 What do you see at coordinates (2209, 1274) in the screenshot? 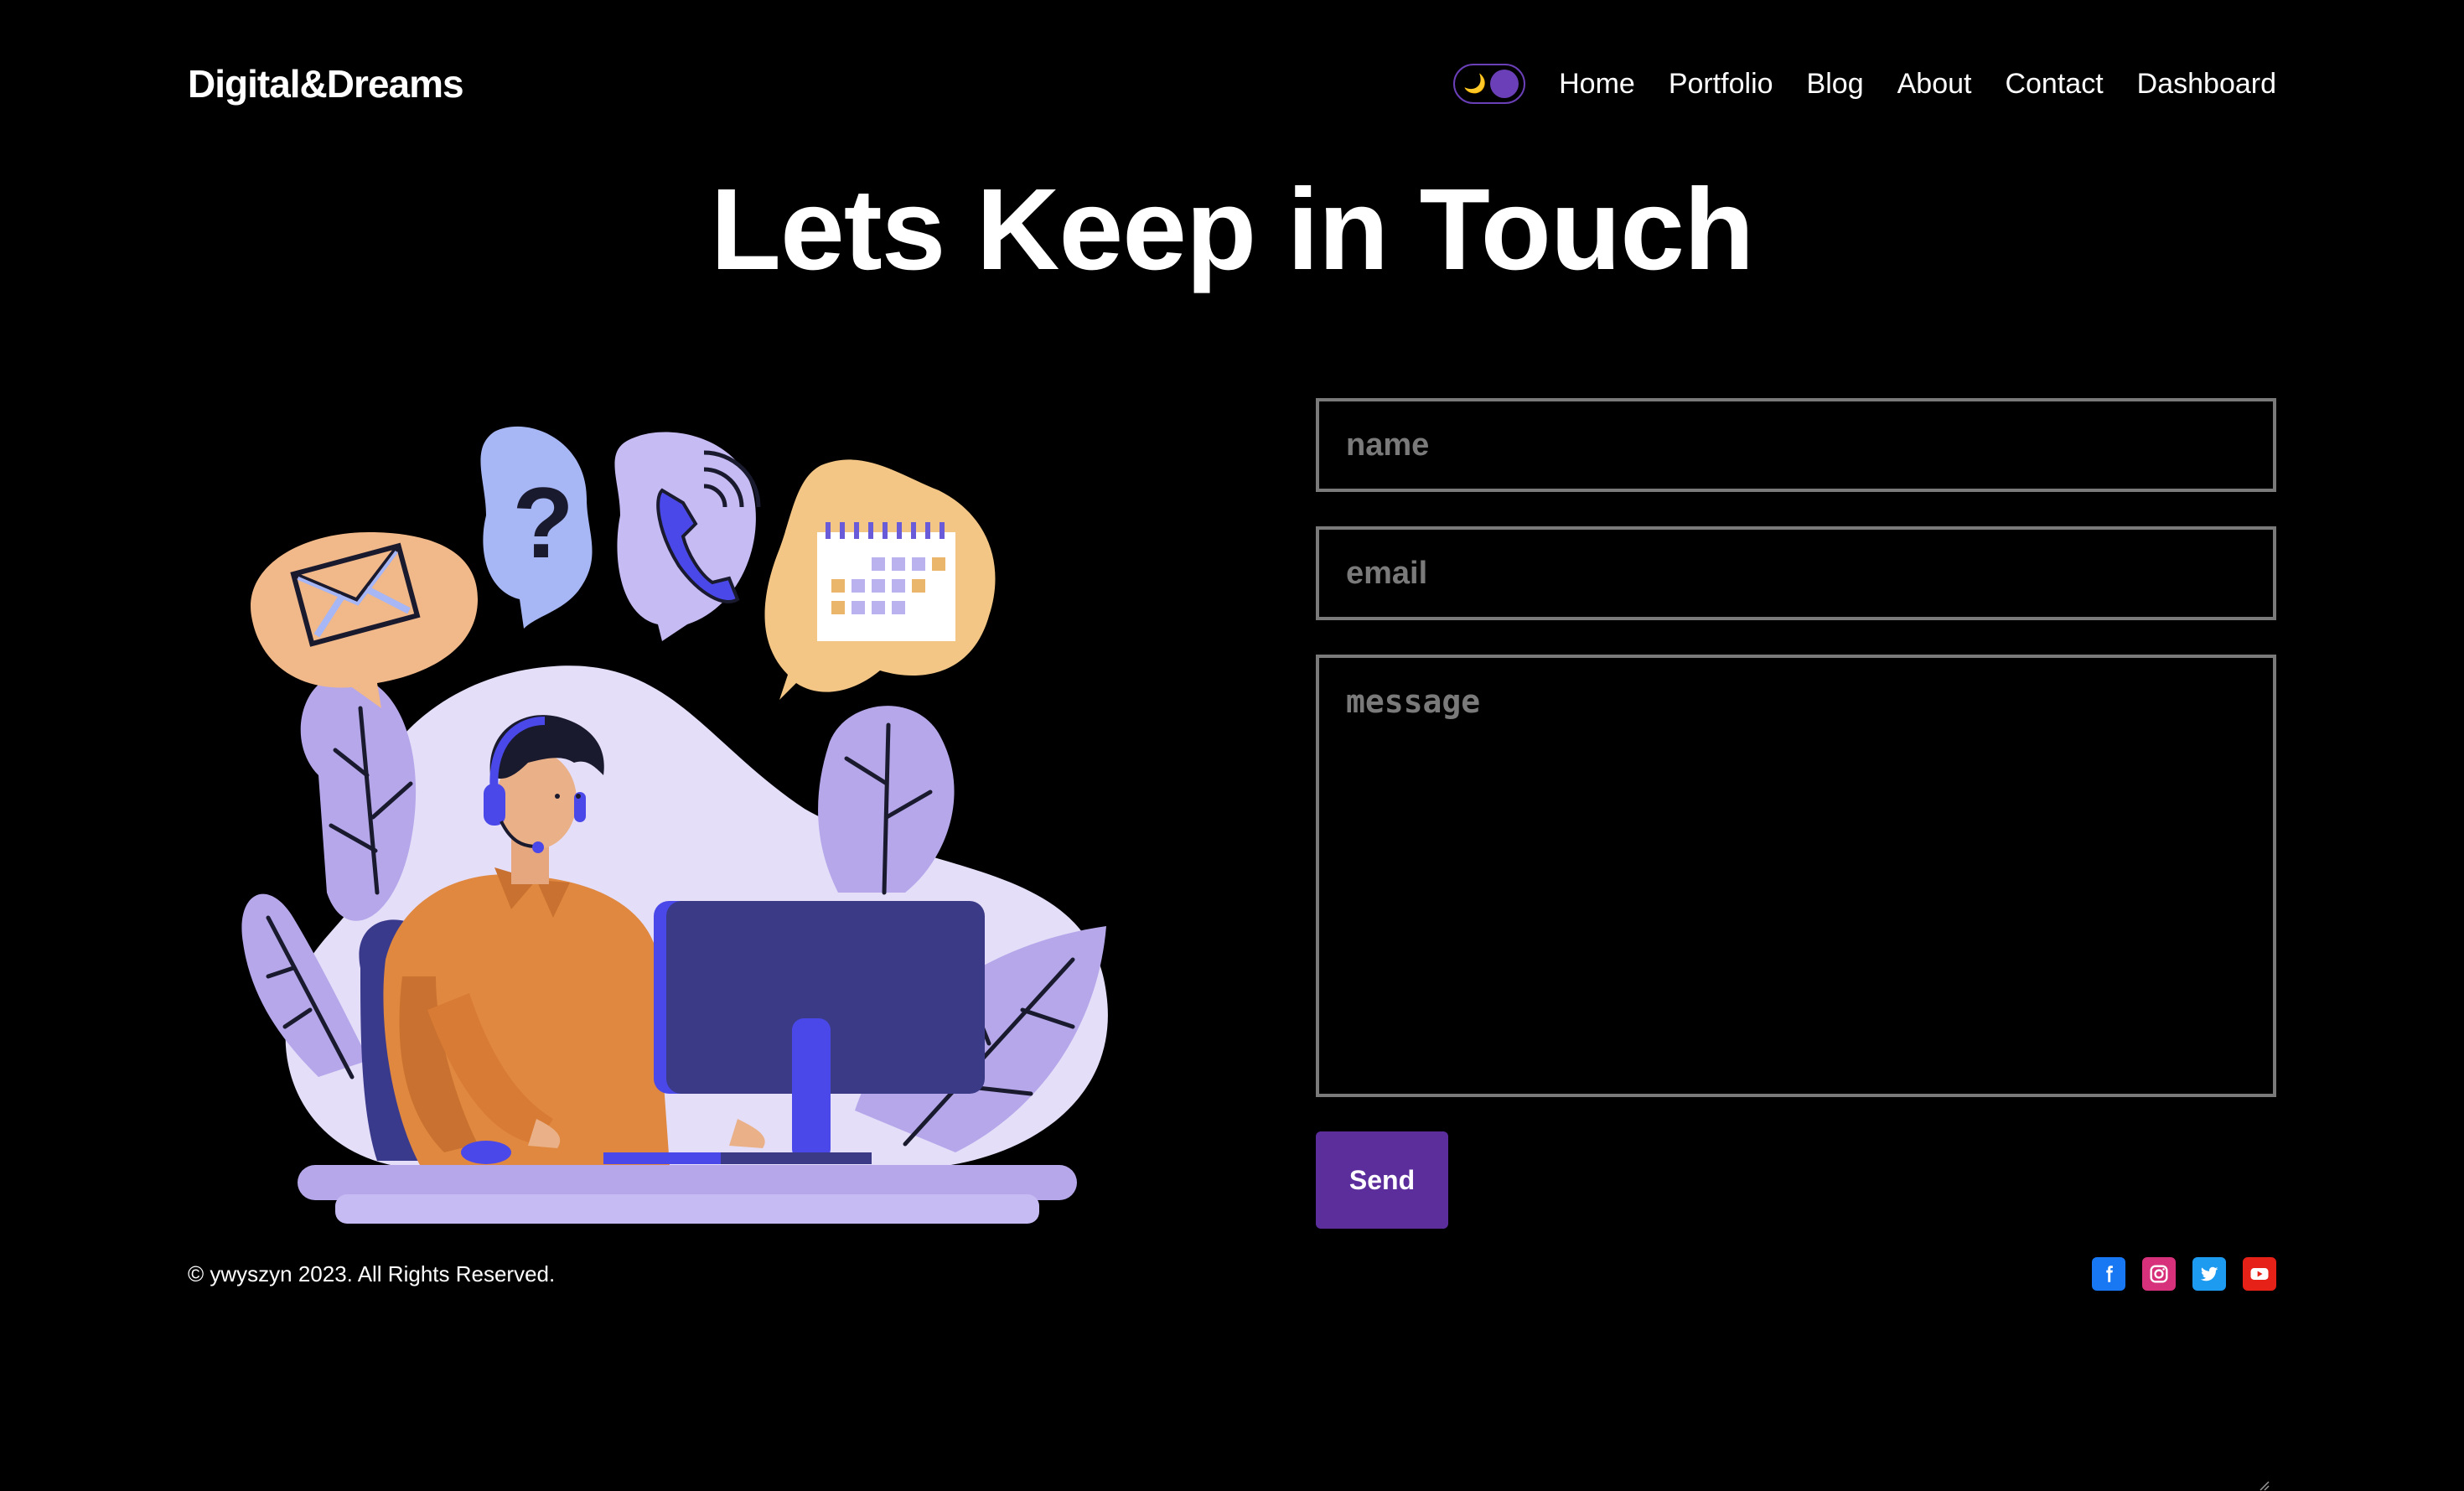
I see `twitter-icon` at bounding box center [2209, 1274].